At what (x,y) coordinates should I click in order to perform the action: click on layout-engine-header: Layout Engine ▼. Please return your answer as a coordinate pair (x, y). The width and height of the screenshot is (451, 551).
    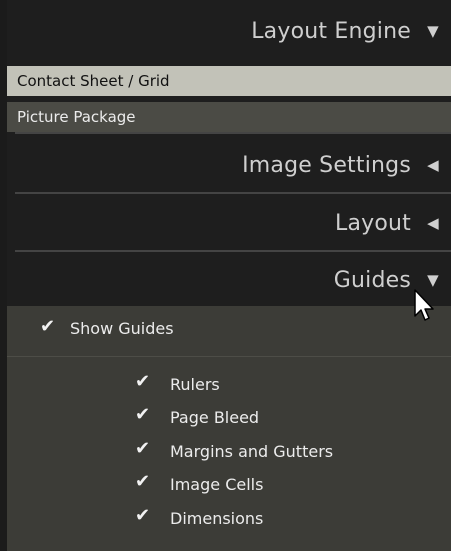
    Looking at the image, I should click on (229, 31).